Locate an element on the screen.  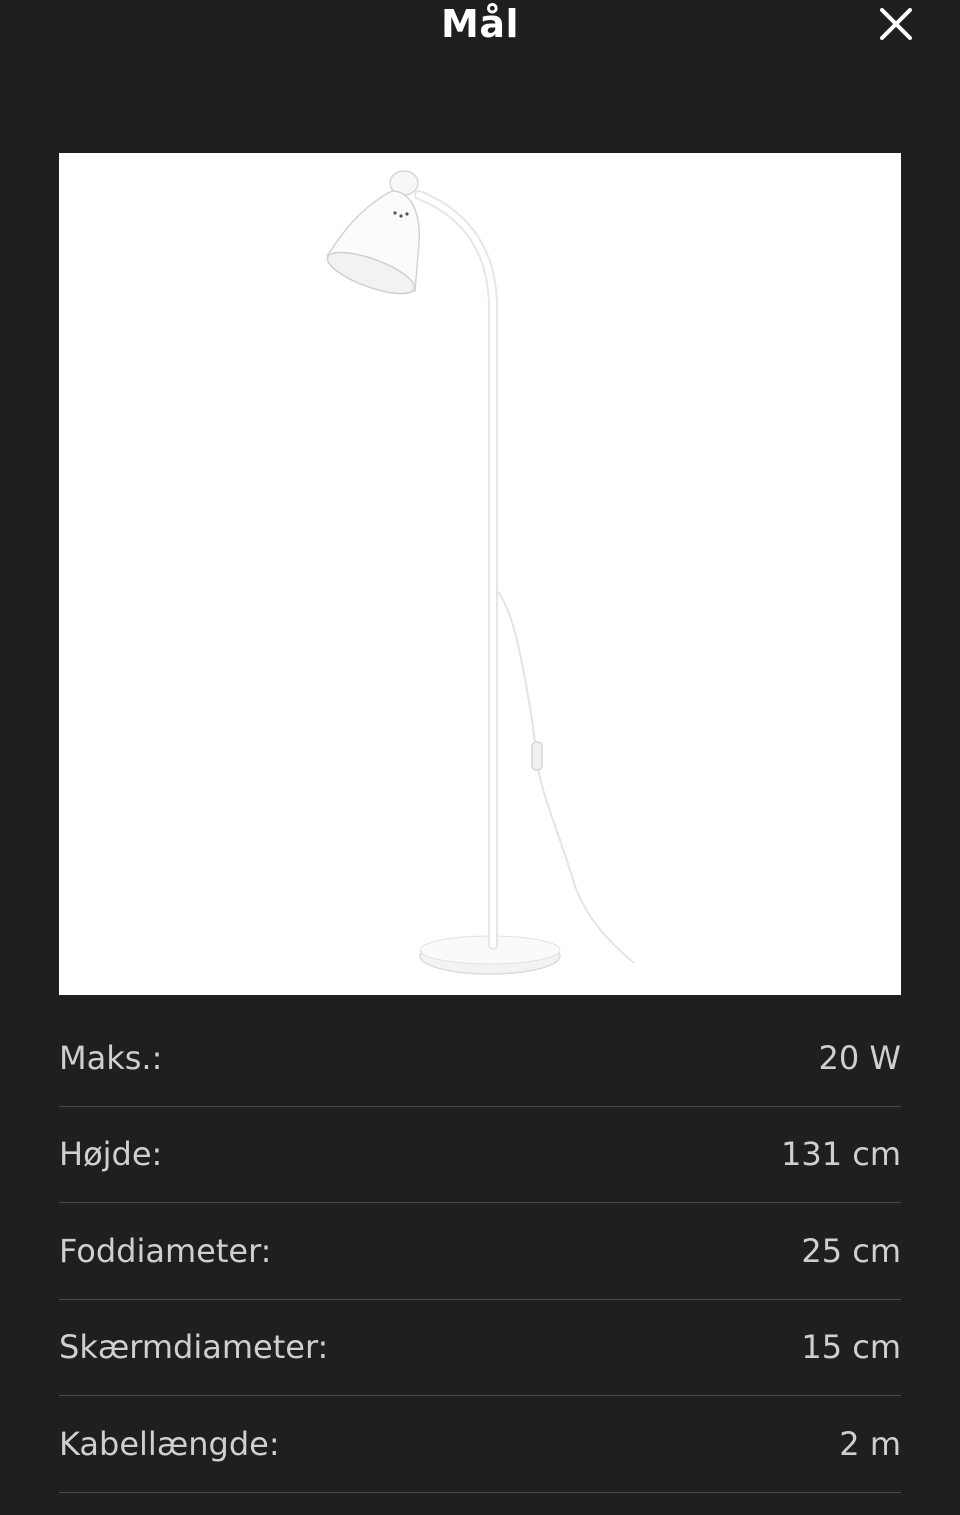
spec-row-max-wattage: Maks.: 20 W is located at coordinates (480, 1058).